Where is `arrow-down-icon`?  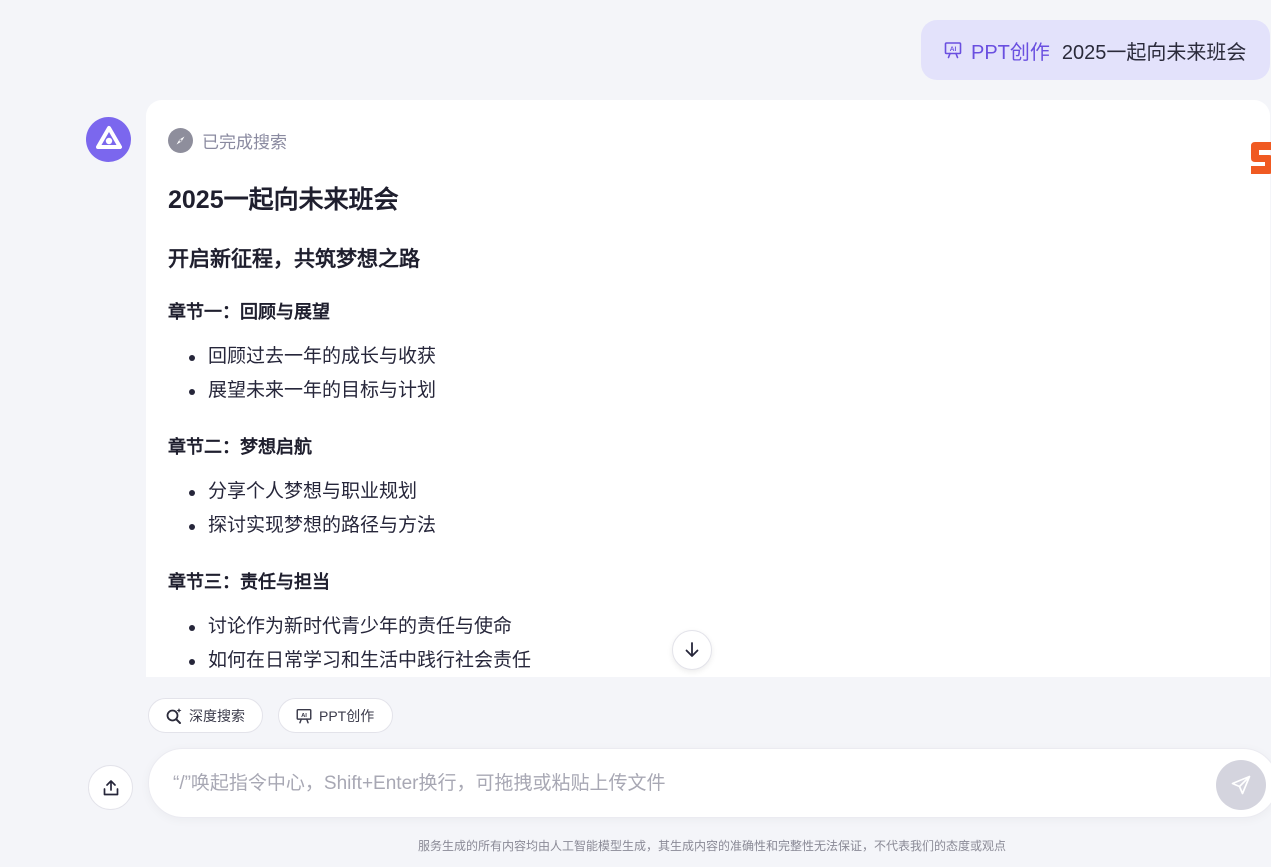
arrow-down-icon is located at coordinates (692, 649).